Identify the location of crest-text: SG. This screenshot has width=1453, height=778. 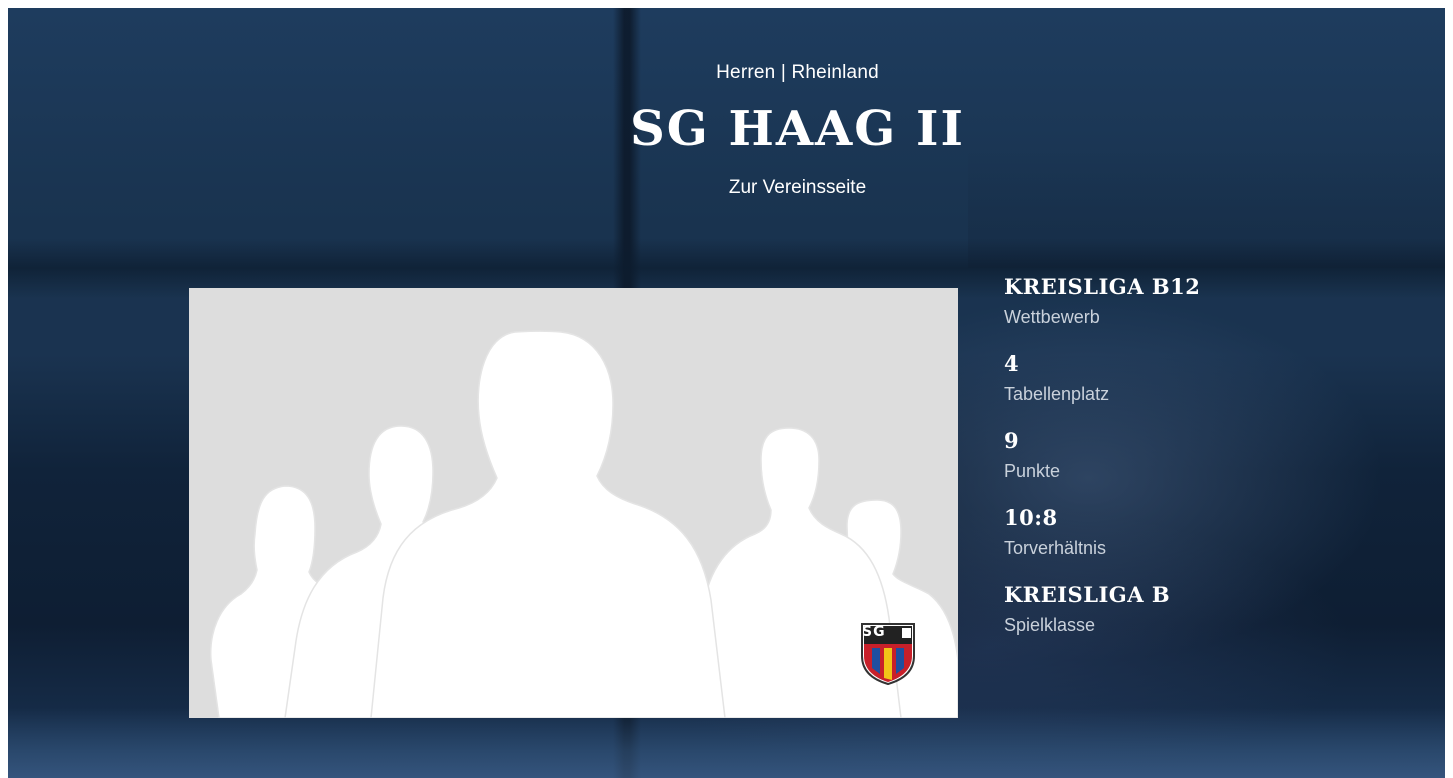
(874, 632).